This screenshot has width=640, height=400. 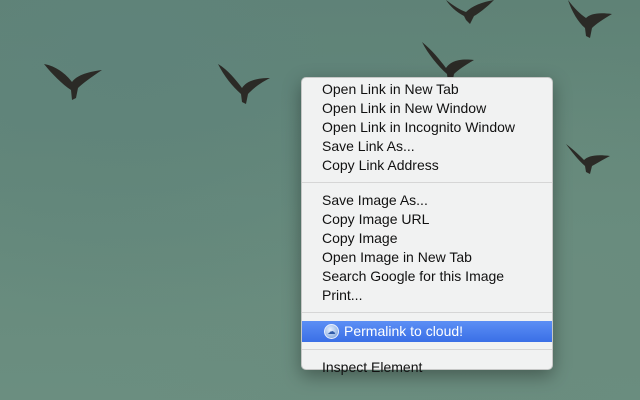 I want to click on menu-item-label: Permalink to cloud!, so click(x=404, y=331).